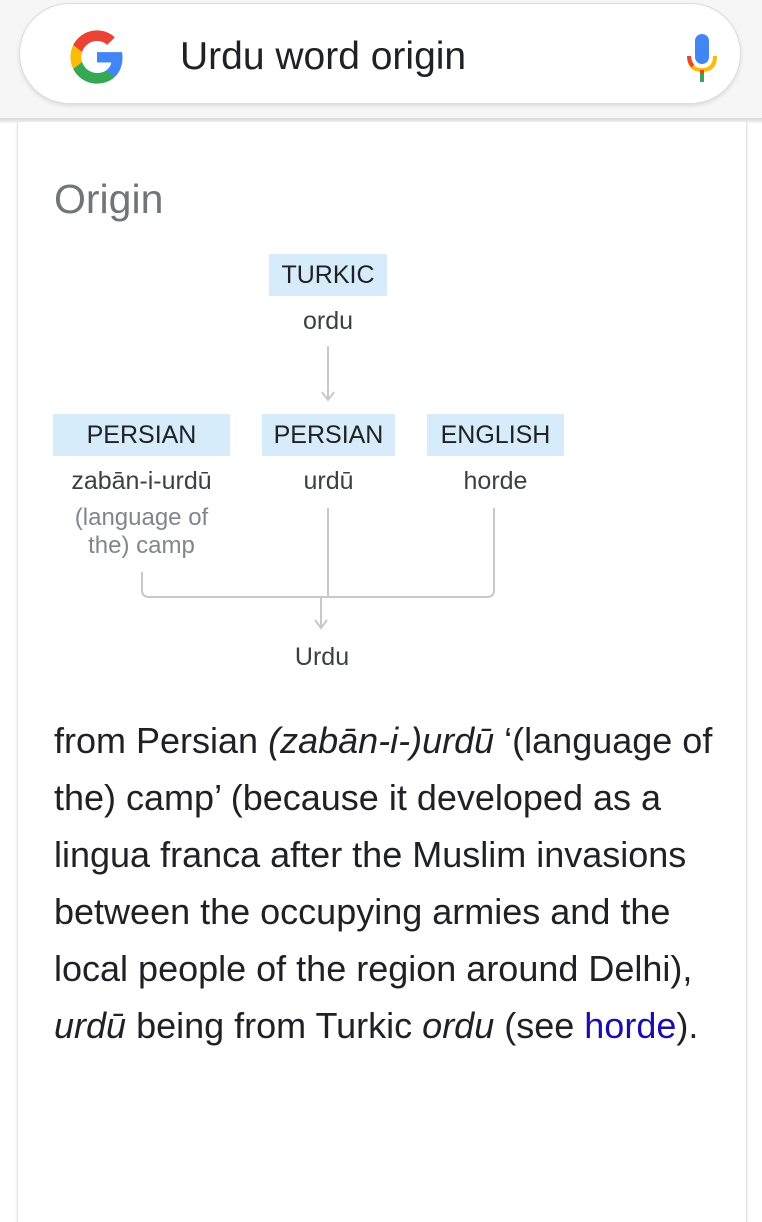  I want to click on search-bar: Urdu word origin, so click(380, 53).